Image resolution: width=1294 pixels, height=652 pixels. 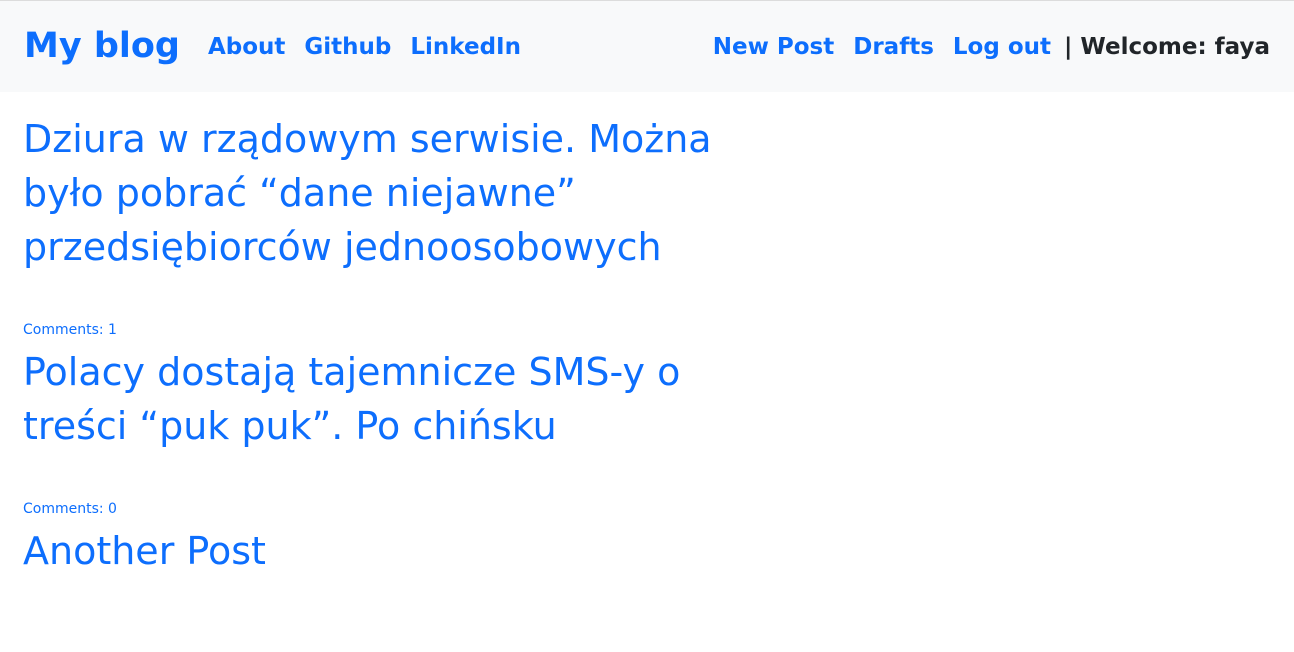 I want to click on post-title-link: Another Post, so click(x=408, y=551).